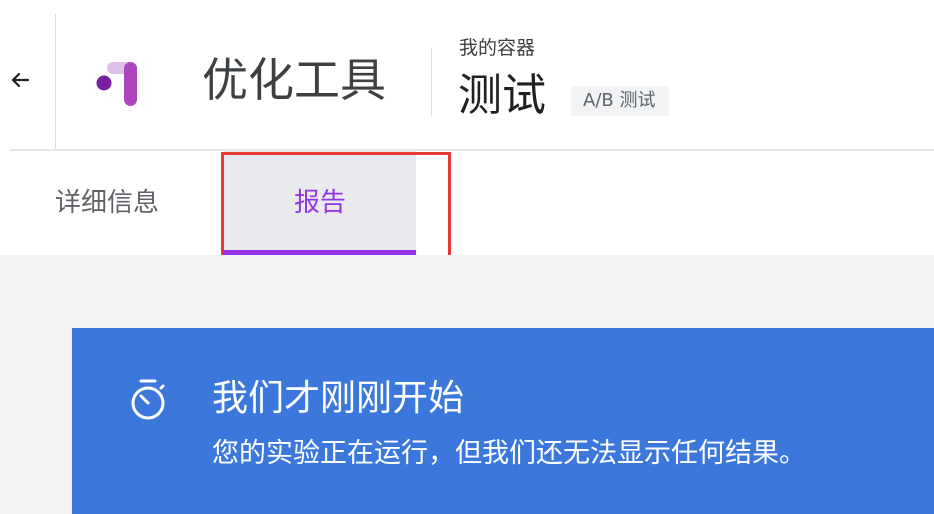 The width and height of the screenshot is (934, 514). Describe the element at coordinates (620, 101) in the screenshot. I see `experiment-type-badge: A/B 测试` at that location.